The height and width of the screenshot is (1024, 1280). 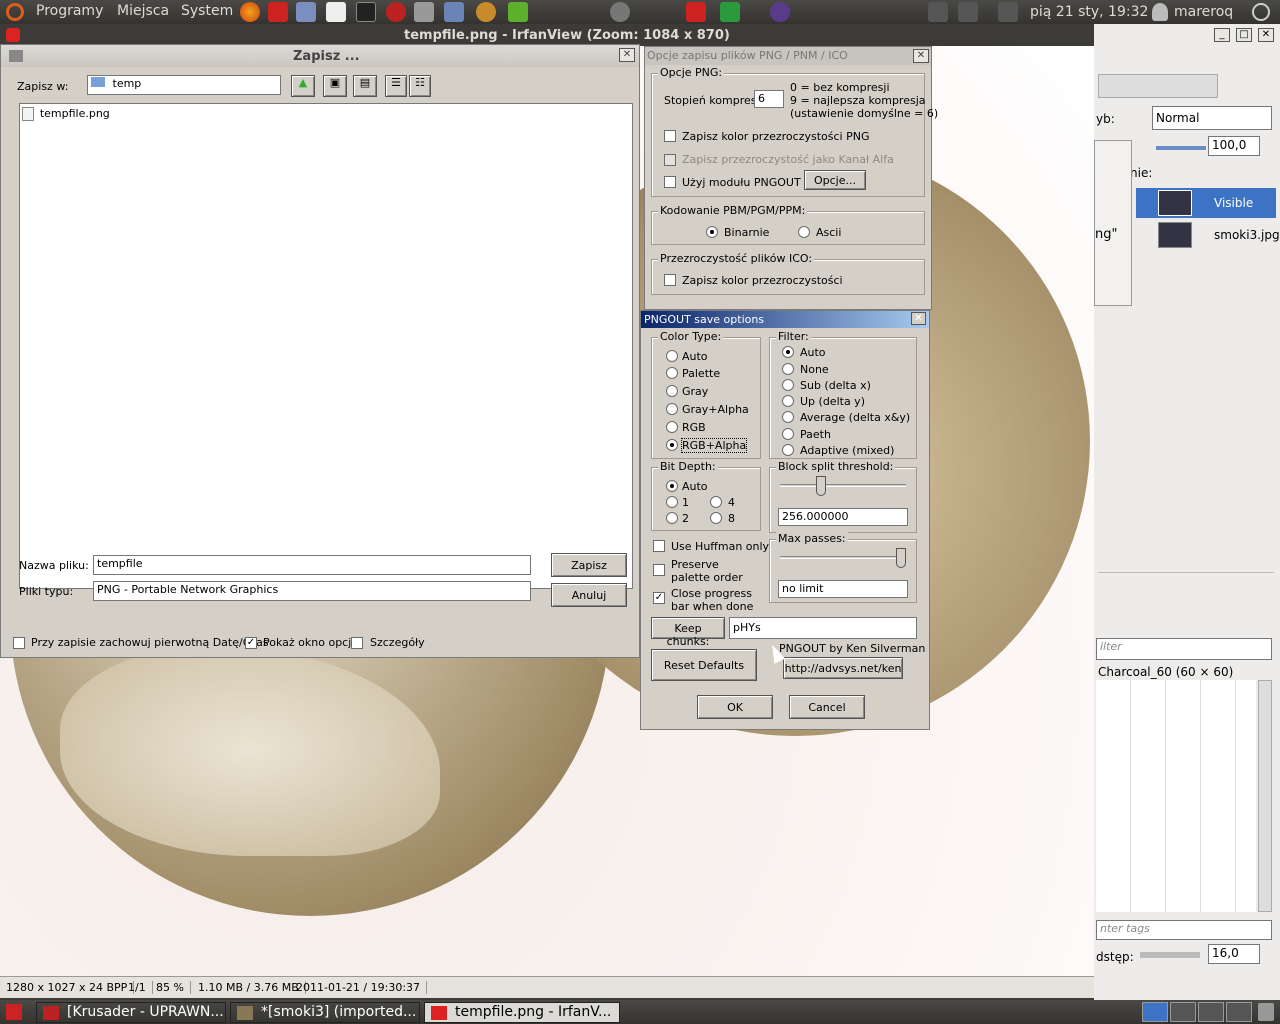 What do you see at coordinates (320, 56) in the screenshot?
I see `save-dialog-titlebar: Zapisz ... ✕` at bounding box center [320, 56].